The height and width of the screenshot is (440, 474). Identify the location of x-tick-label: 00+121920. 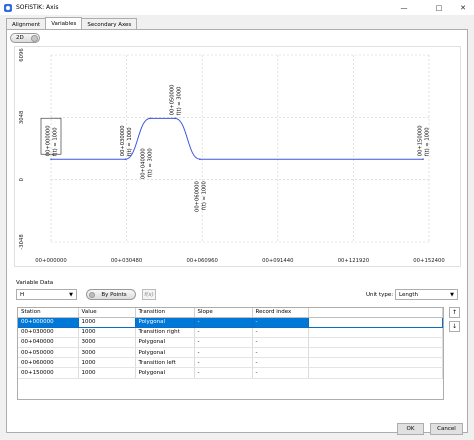
(354, 261).